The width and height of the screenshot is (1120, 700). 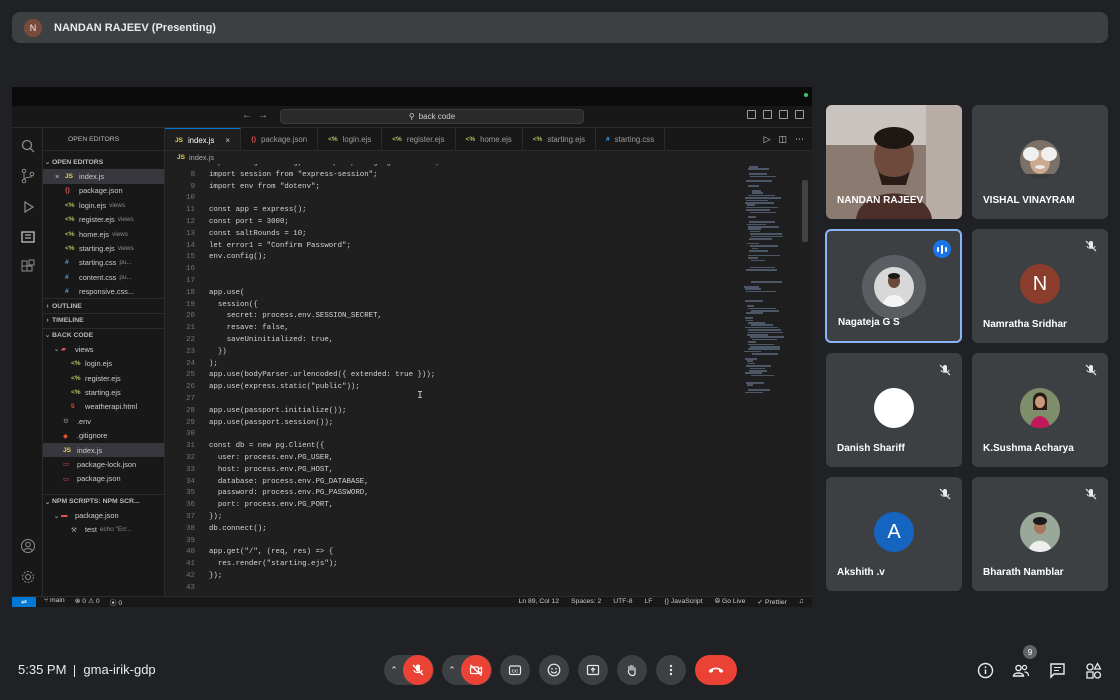 I want to click on customize-layout-icon, so click(x=799, y=114).